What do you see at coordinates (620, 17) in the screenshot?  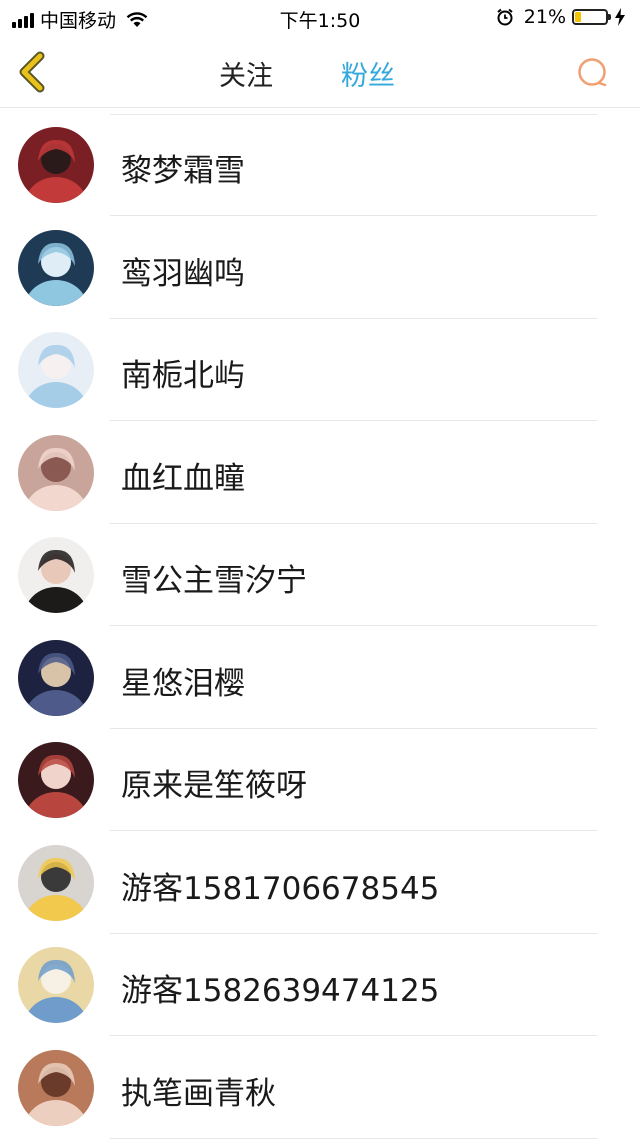 I see `charging-icon` at bounding box center [620, 17].